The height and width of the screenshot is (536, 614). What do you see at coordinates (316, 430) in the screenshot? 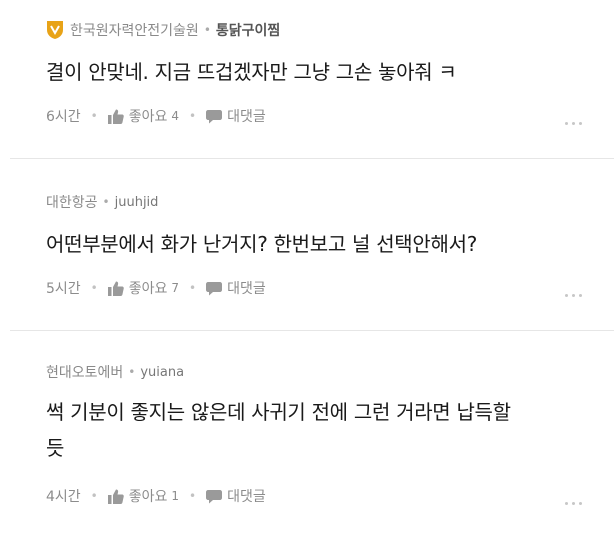
I see `comment-text: 썩 기분이 좋지는 않은데 사귀기 전에 그런 거라면 납득할 듯` at bounding box center [316, 430].